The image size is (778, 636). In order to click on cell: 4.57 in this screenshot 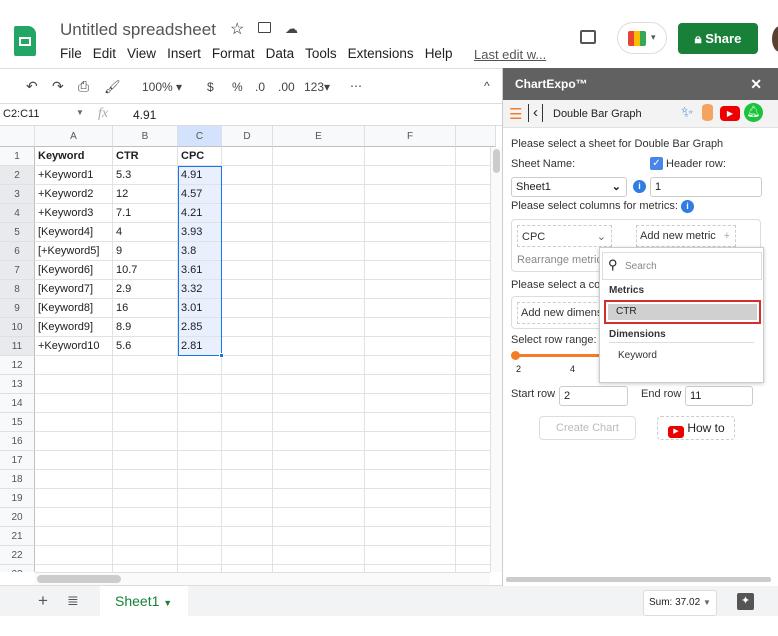, I will do `click(200, 194)`.